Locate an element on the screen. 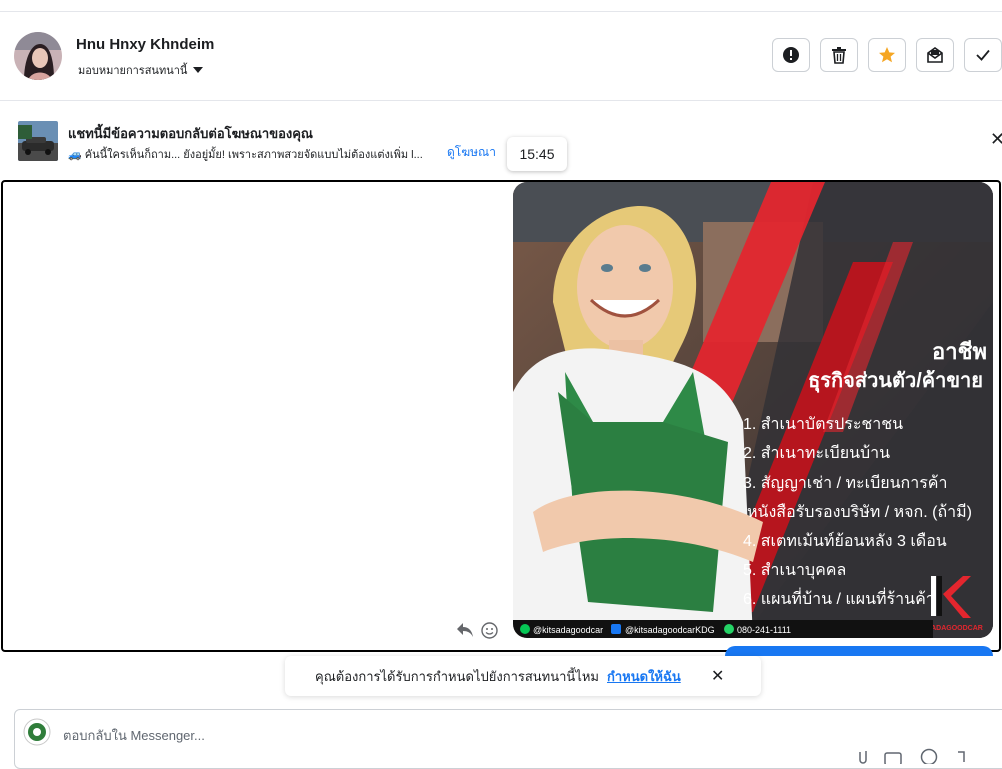  line-icon is located at coordinates (525, 629).